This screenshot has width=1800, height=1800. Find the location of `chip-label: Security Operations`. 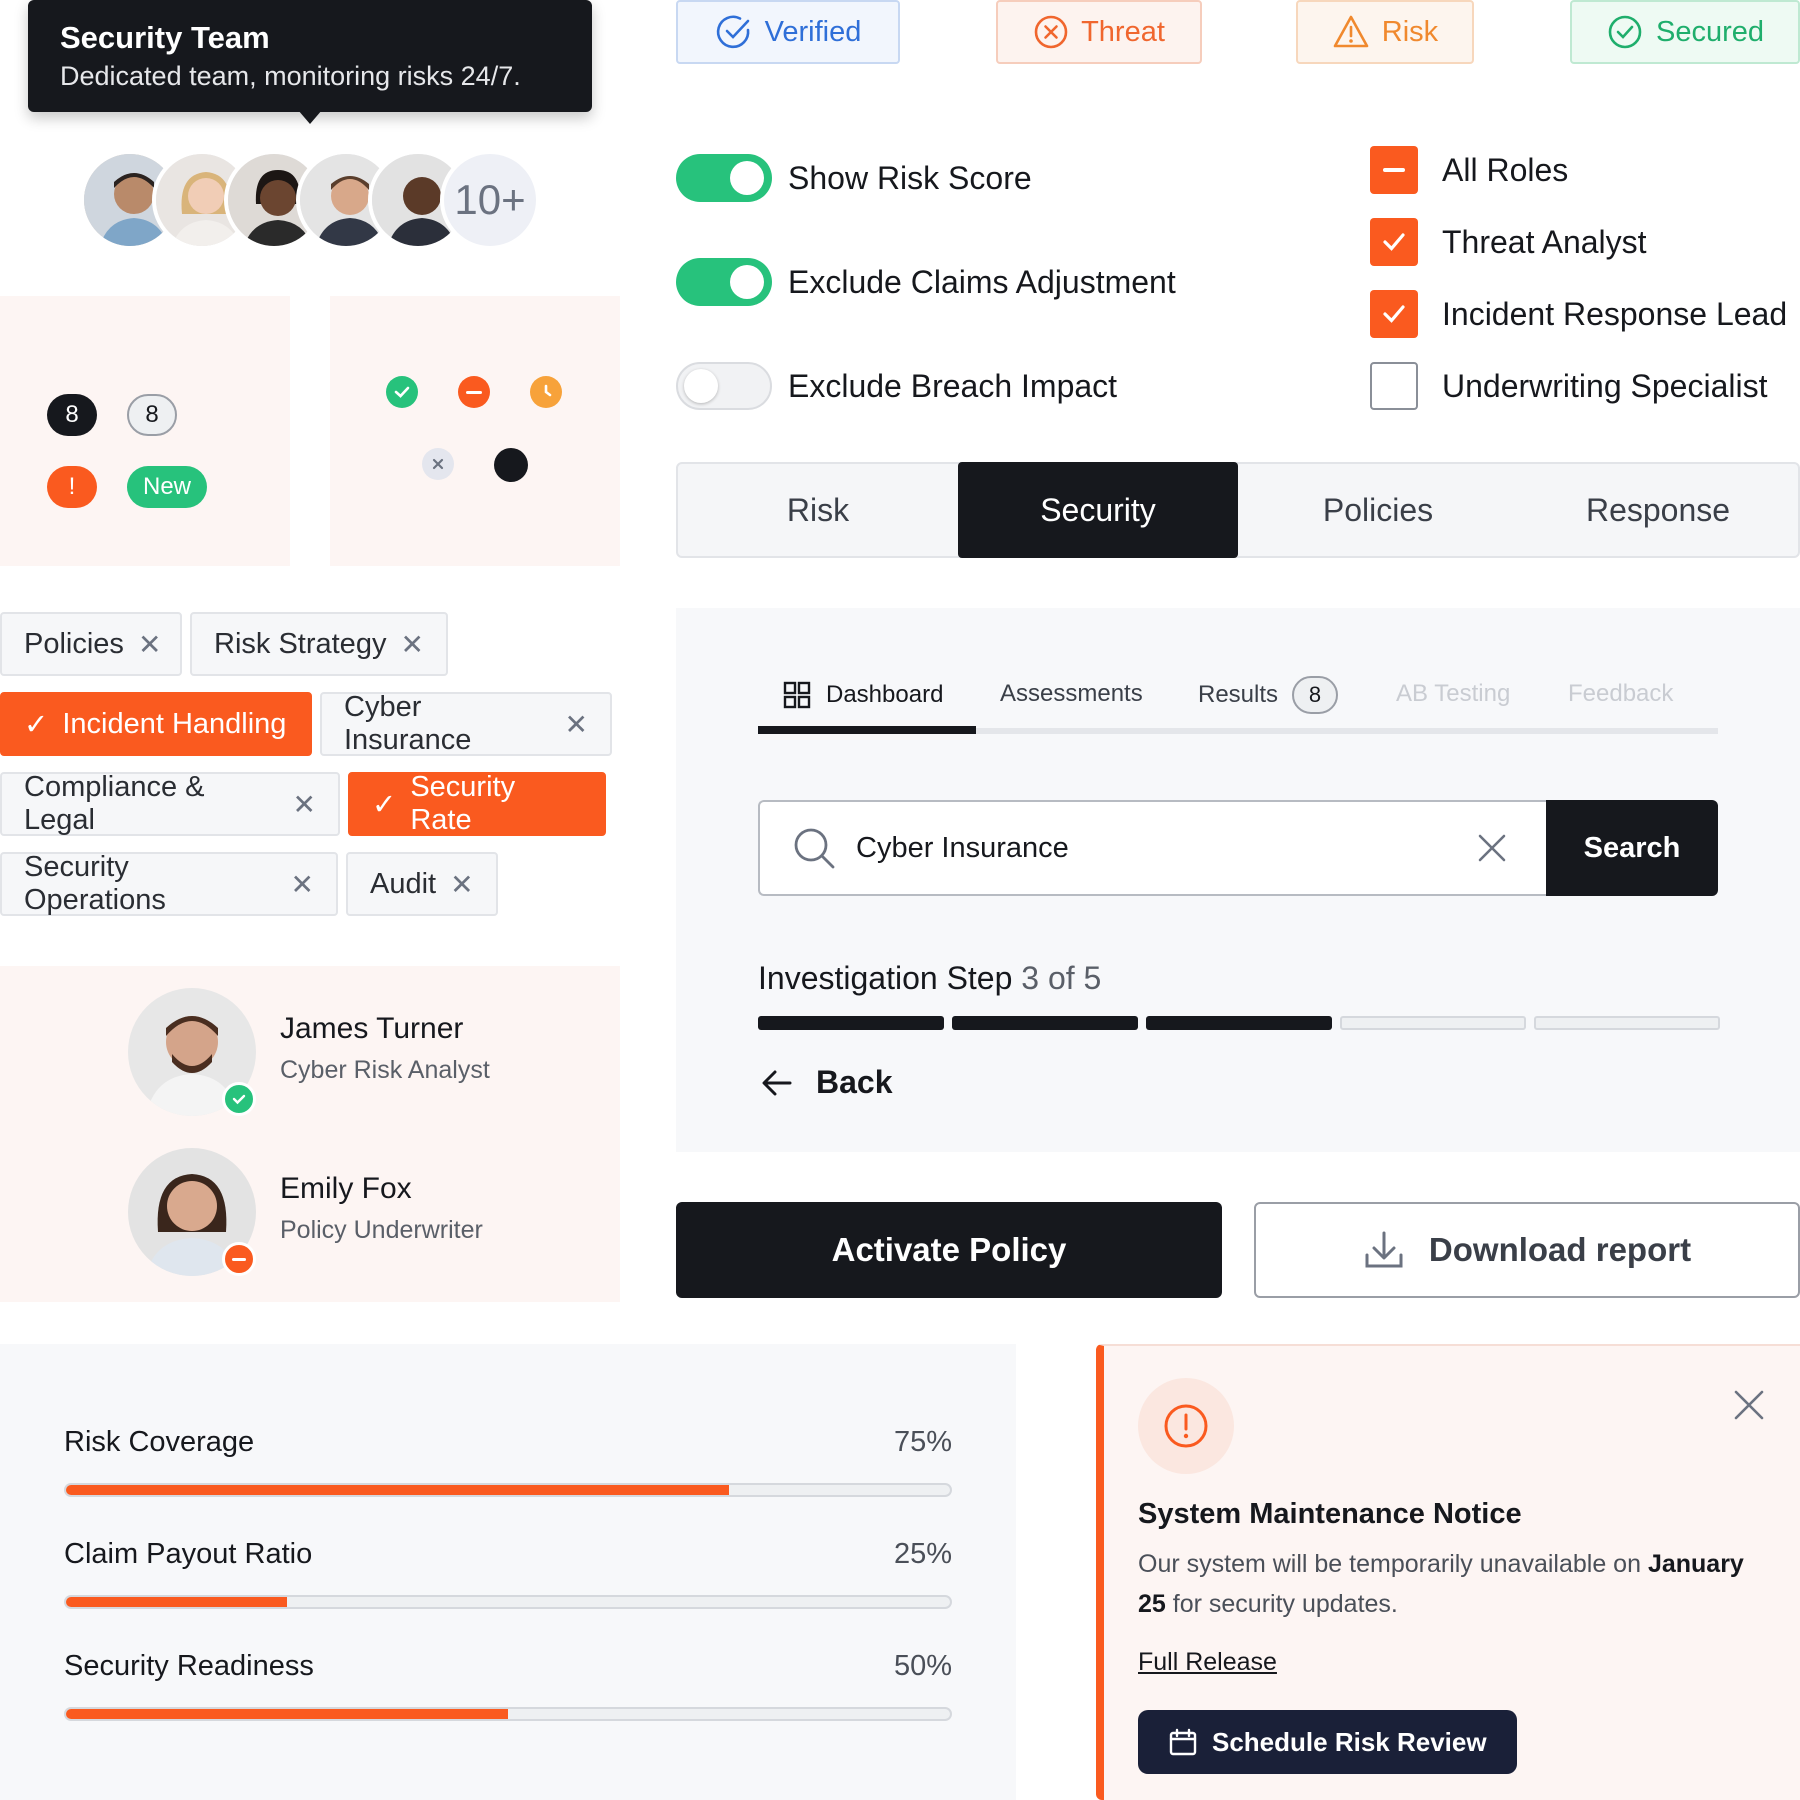

chip-label: Security Operations is located at coordinates (95, 883).